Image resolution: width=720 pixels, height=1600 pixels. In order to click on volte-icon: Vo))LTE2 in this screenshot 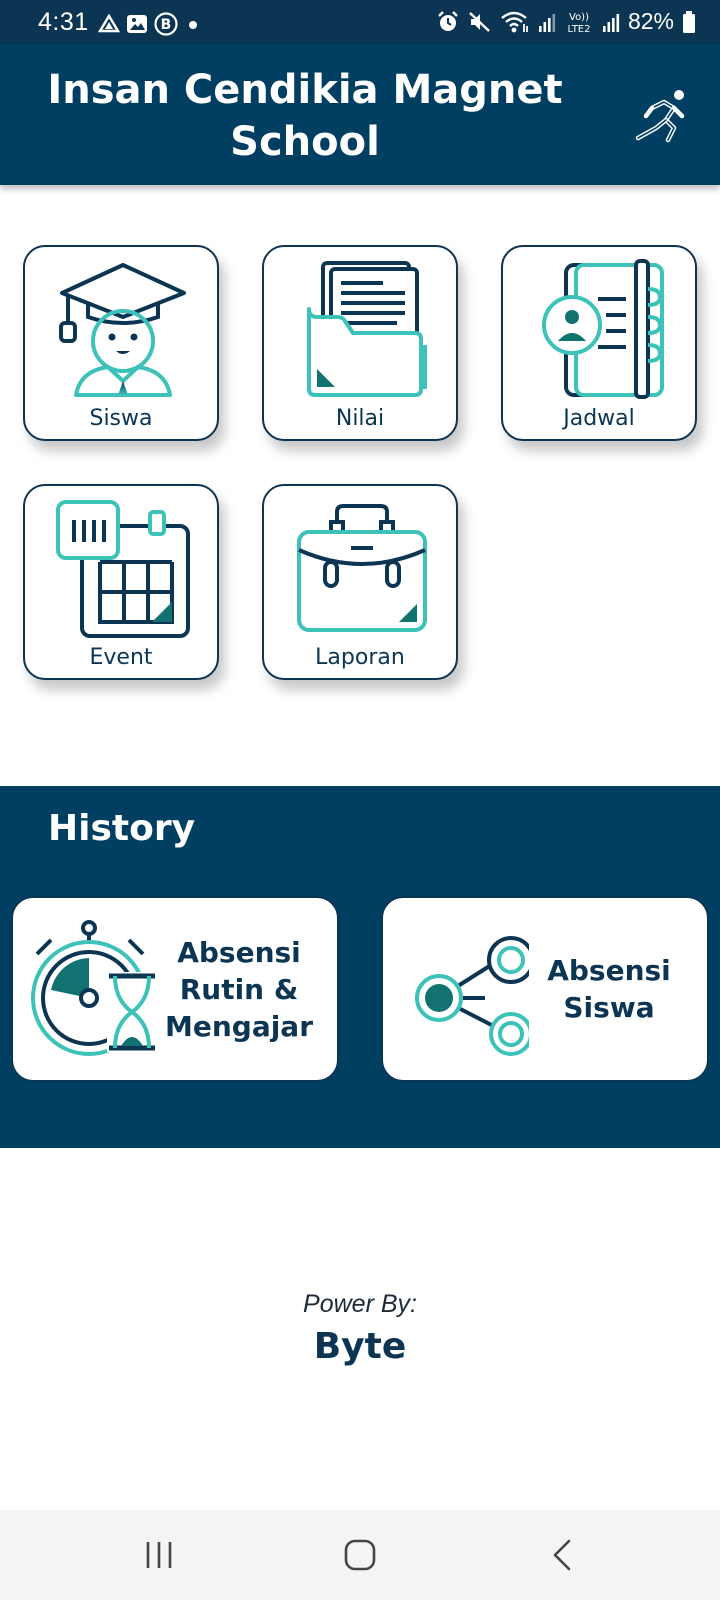, I will do `click(578, 23)`.